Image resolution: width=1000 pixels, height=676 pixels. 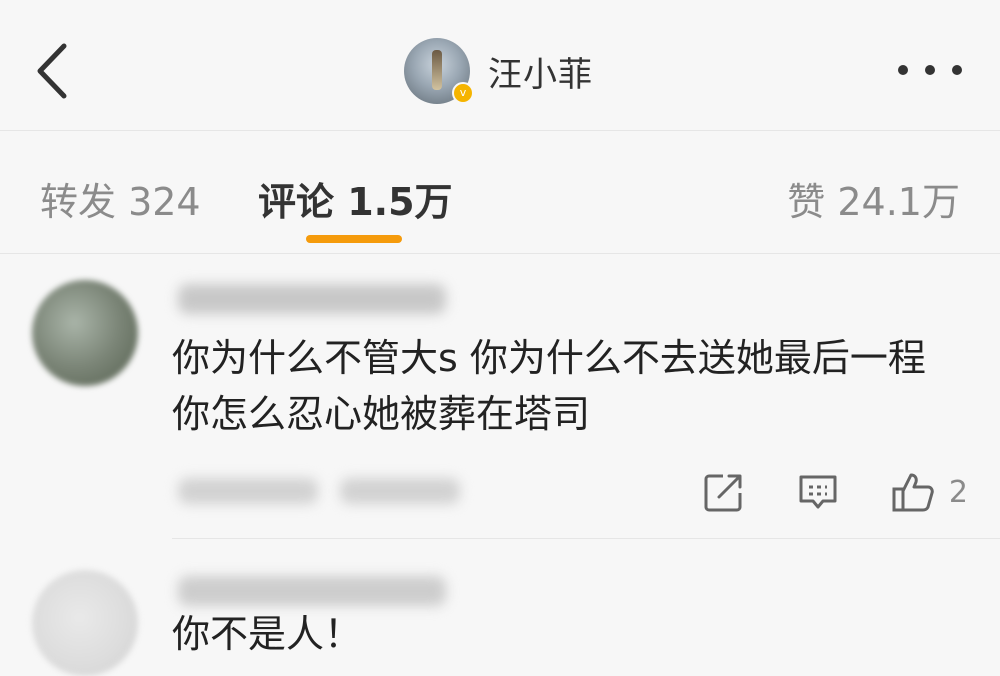 What do you see at coordinates (354, 239) in the screenshot?
I see `active-tab-indicator` at bounding box center [354, 239].